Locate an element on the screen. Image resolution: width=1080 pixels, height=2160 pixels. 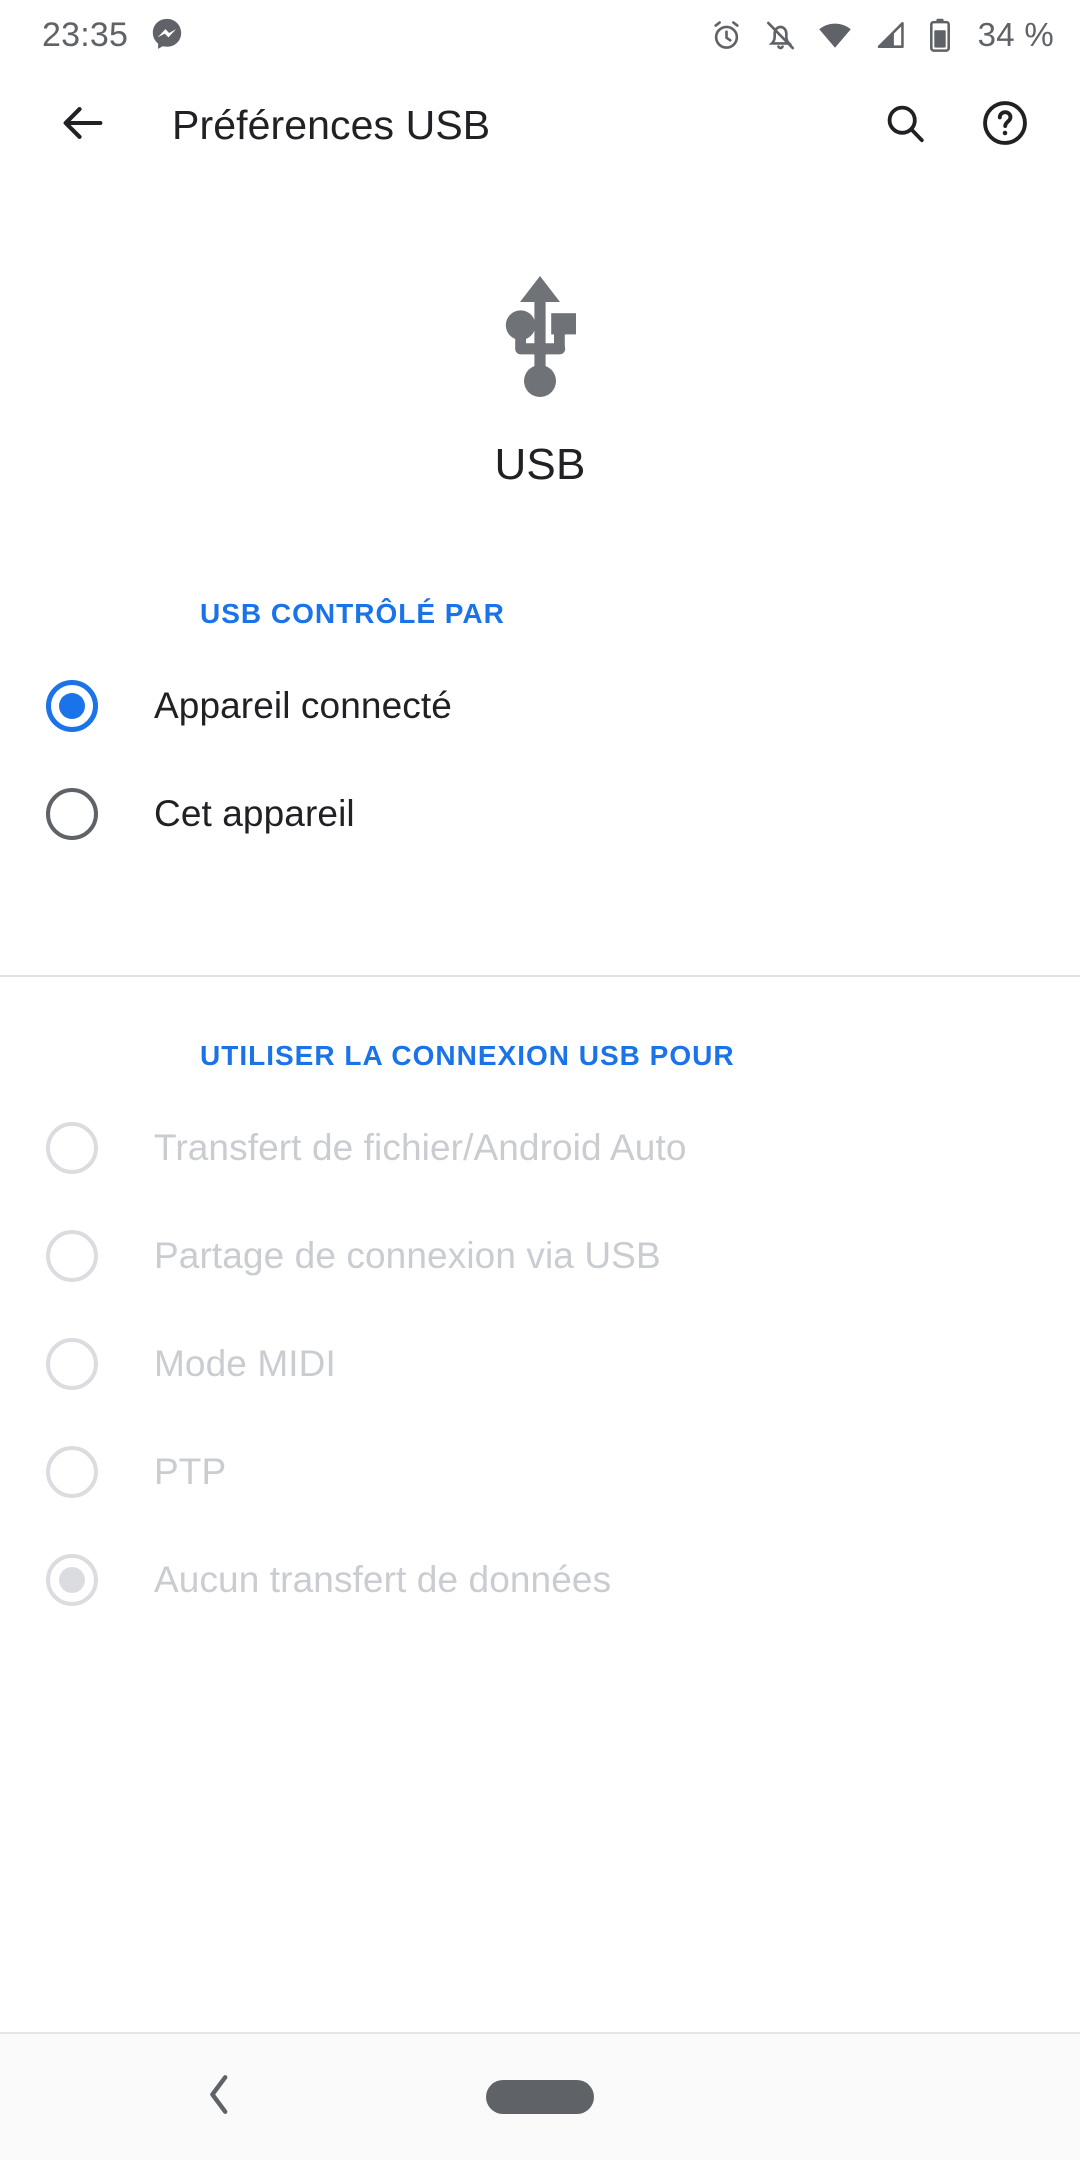
usb-hero-label: USB is located at coordinates (540, 464).